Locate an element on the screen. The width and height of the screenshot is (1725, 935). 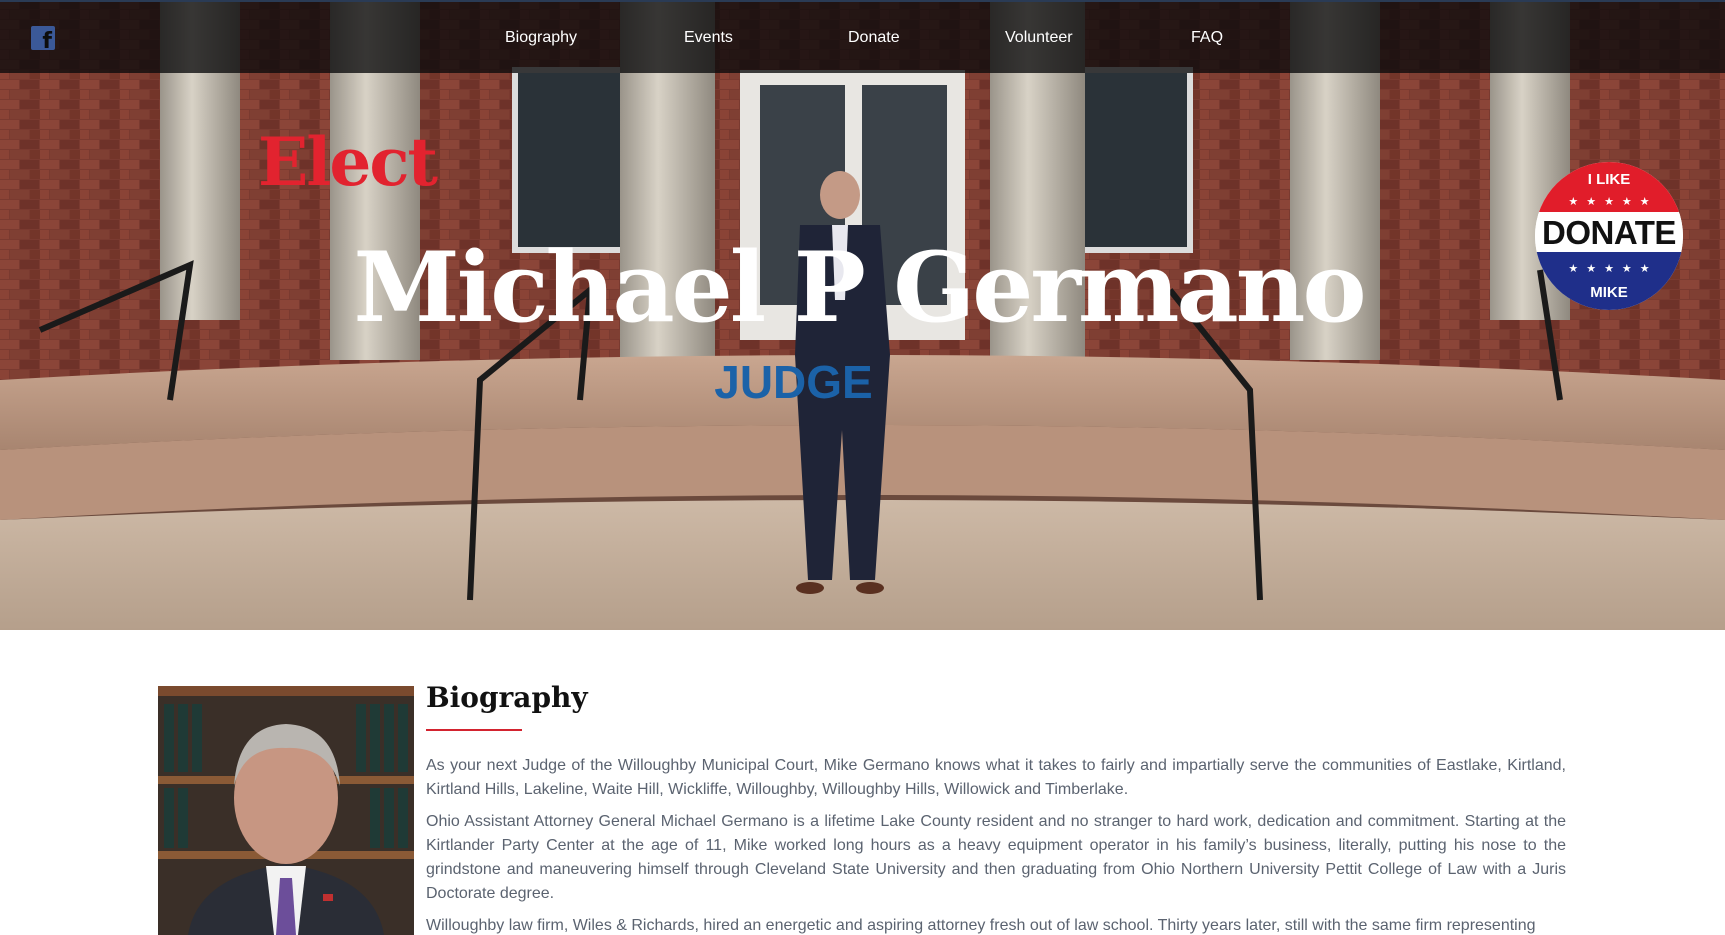
nav-item-donate: Donate is located at coordinates (874, 38).